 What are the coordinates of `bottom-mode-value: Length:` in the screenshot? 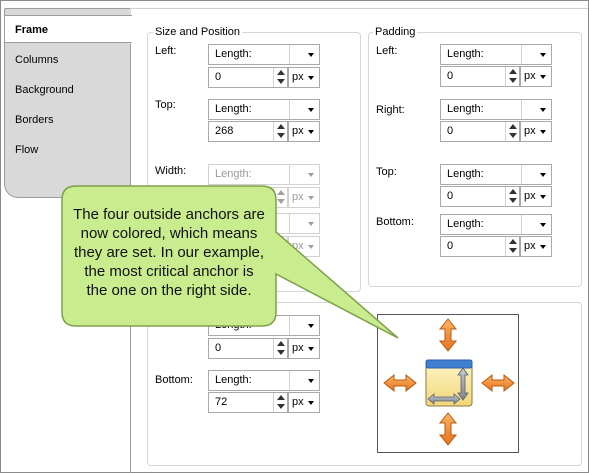 It's located at (233, 380).